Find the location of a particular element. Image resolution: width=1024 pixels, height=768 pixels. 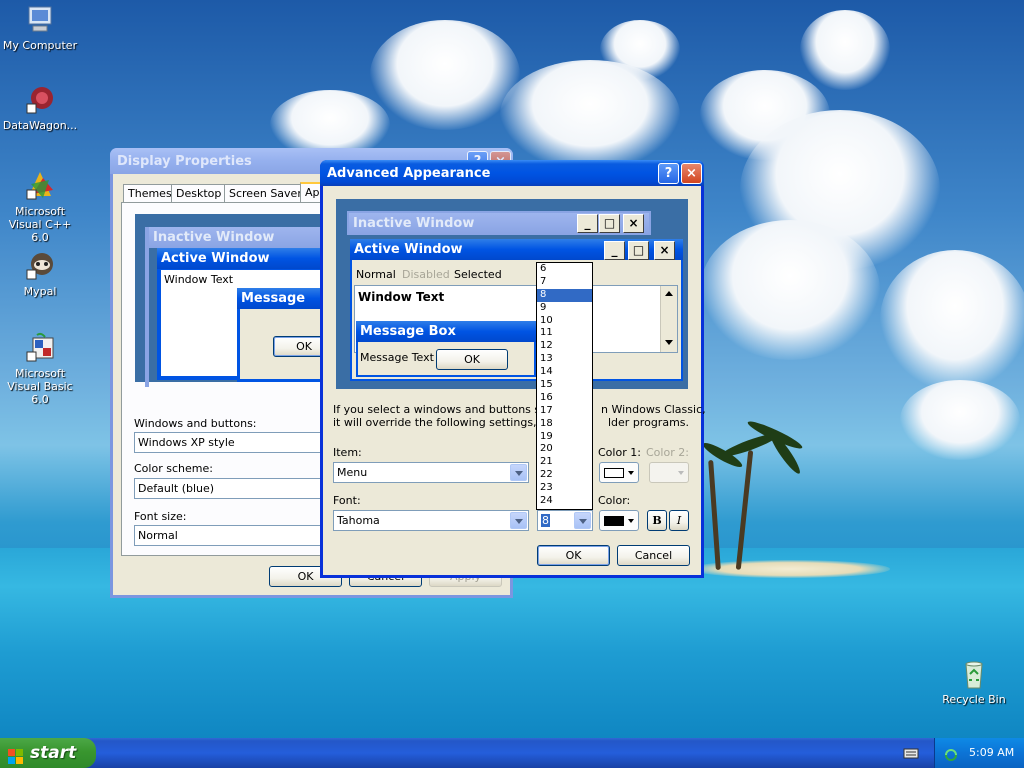

italic-button: I is located at coordinates (679, 520).